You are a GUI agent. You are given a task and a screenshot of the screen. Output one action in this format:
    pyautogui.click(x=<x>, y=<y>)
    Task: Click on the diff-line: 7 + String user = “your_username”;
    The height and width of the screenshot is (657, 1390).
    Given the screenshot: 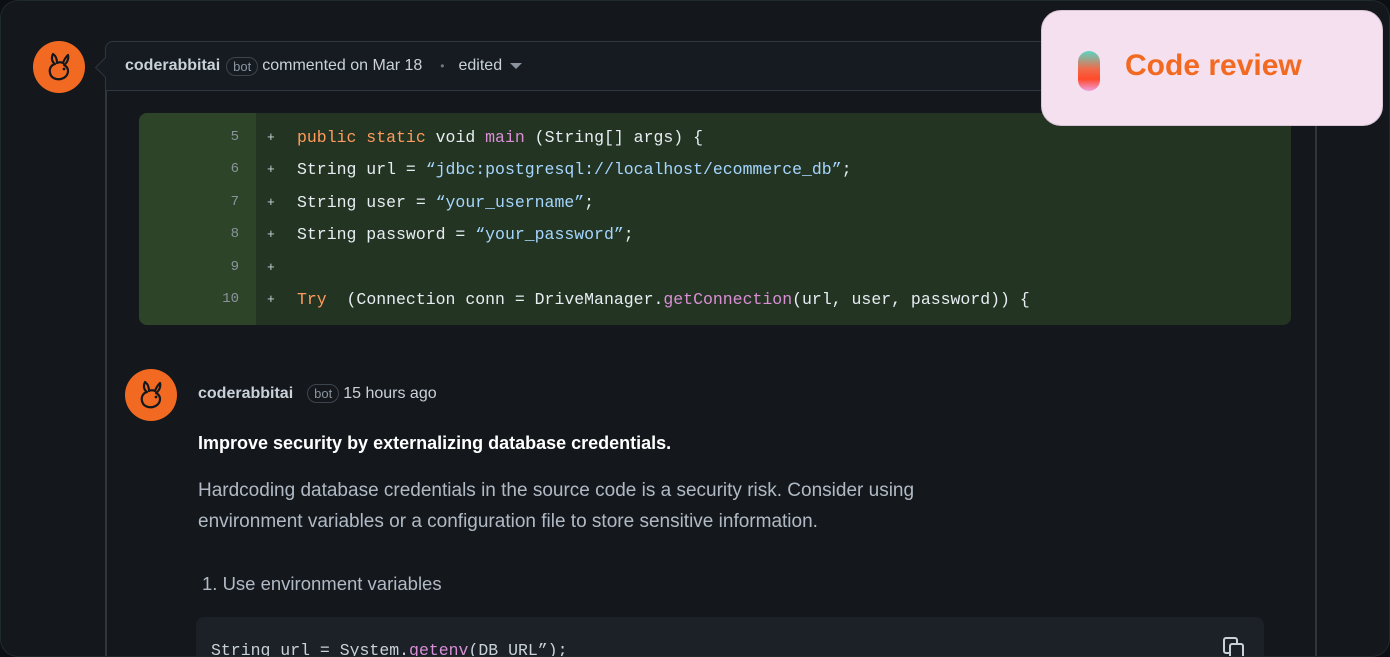 What is the action you would take?
    pyautogui.click(x=715, y=202)
    